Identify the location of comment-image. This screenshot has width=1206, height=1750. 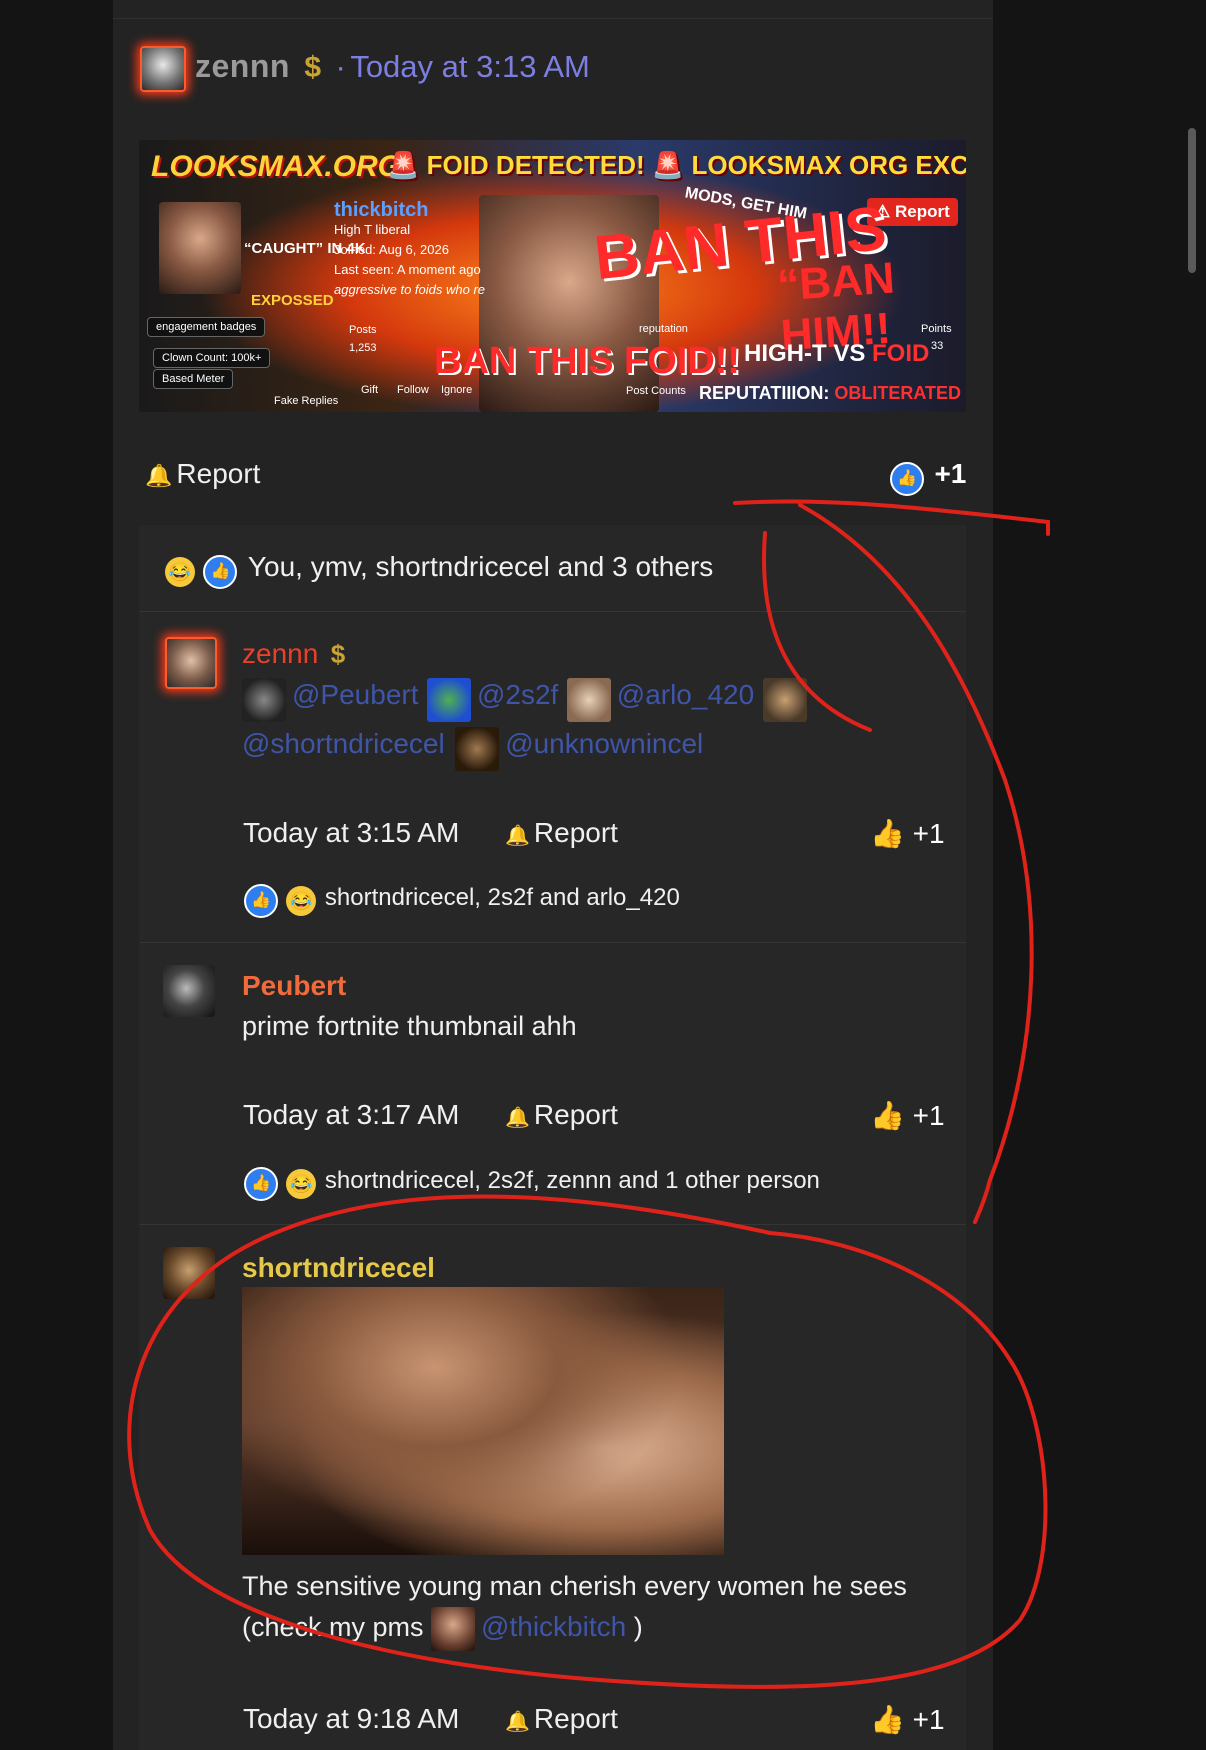
(483, 1421).